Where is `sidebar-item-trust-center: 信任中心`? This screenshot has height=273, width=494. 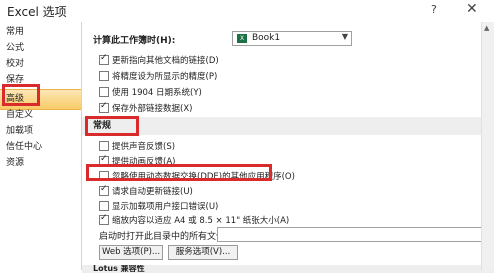
sidebar-item-trust-center: 信任中心 is located at coordinates (24, 147).